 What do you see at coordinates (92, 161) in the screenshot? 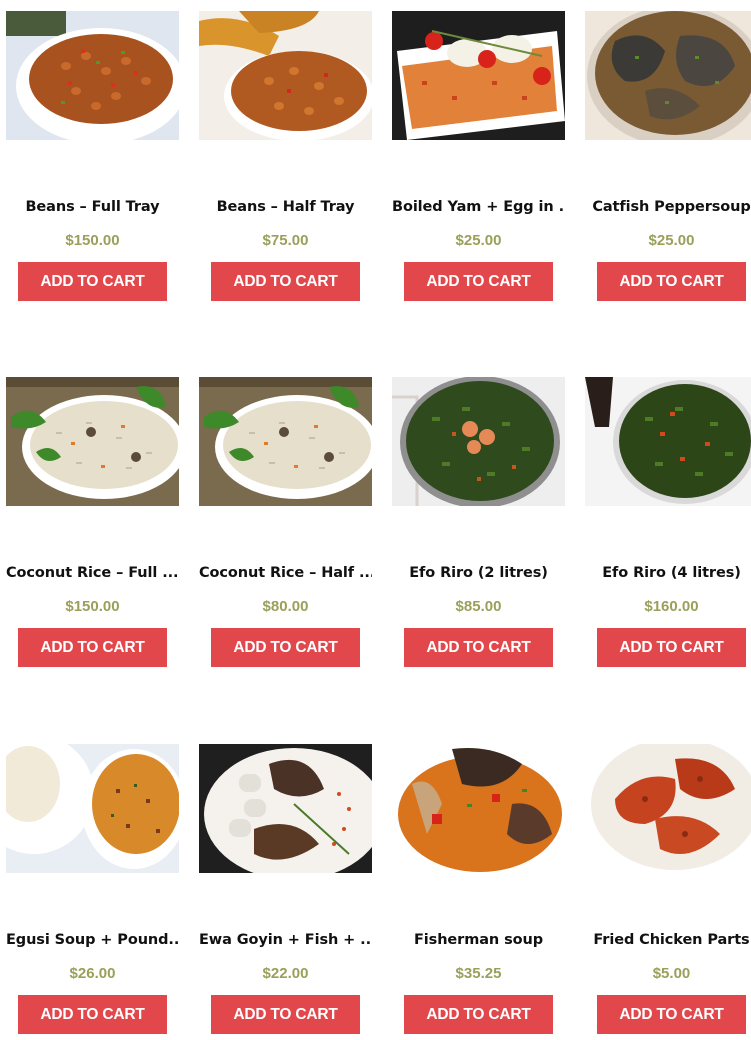
I see `product-card: Beans – Full Tray $150.00 ADD TO CART` at bounding box center [92, 161].